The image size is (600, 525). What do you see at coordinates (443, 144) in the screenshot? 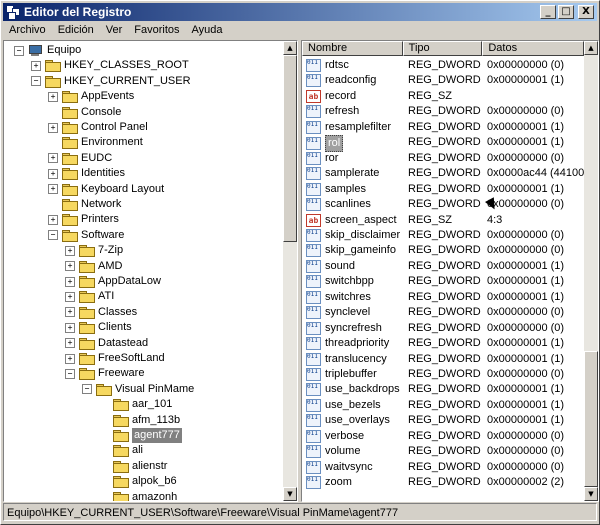
I see `value-row: 011 110 rol REG_DWORD 0x00000001 (1)` at bounding box center [443, 144].